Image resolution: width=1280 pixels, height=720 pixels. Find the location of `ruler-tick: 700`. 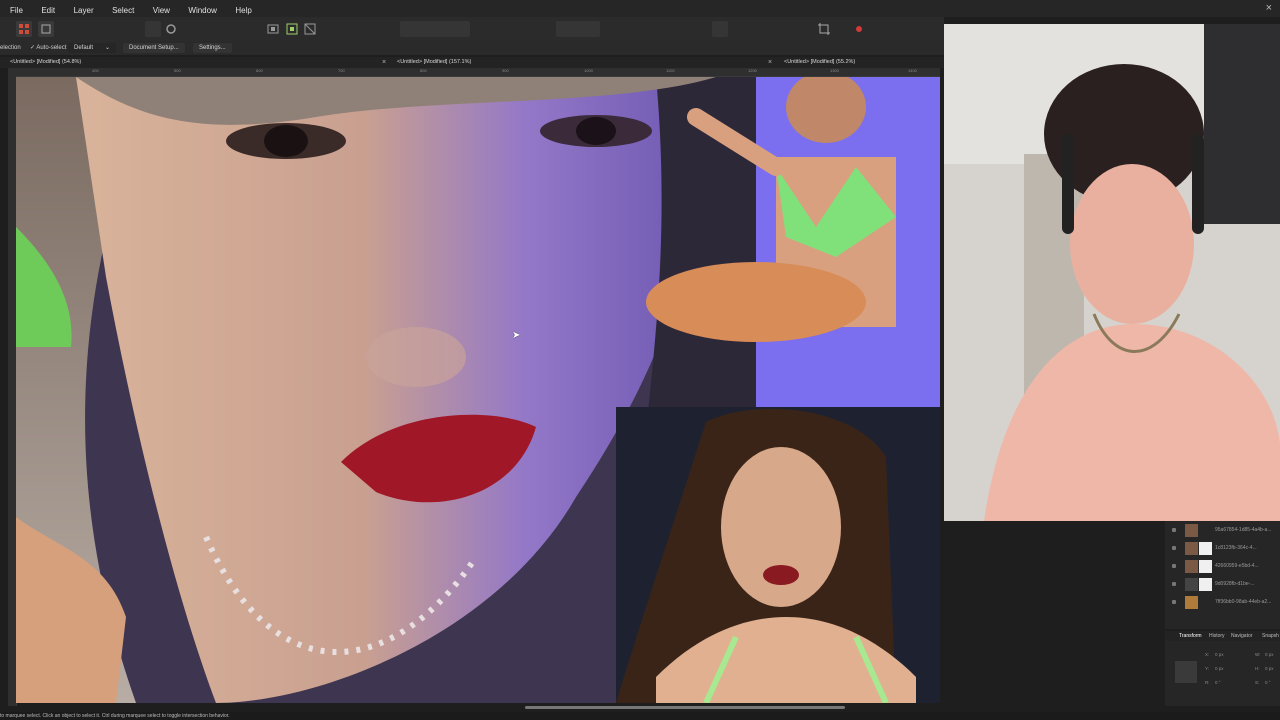

ruler-tick: 700 is located at coordinates (341, 70).